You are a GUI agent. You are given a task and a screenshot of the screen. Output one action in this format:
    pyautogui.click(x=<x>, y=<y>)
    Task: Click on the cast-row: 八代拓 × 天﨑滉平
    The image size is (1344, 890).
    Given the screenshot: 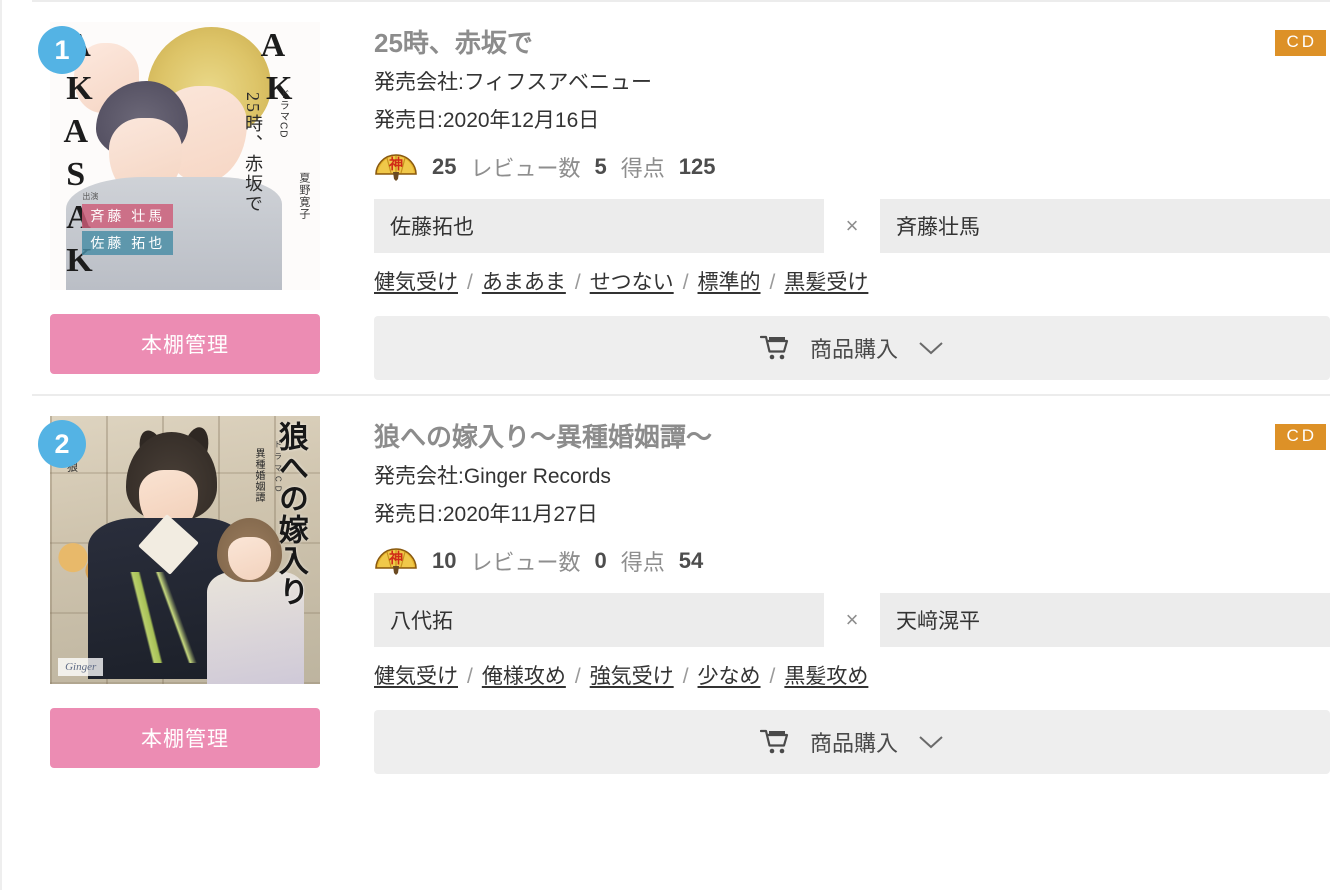 What is the action you would take?
    pyautogui.click(x=852, y=619)
    